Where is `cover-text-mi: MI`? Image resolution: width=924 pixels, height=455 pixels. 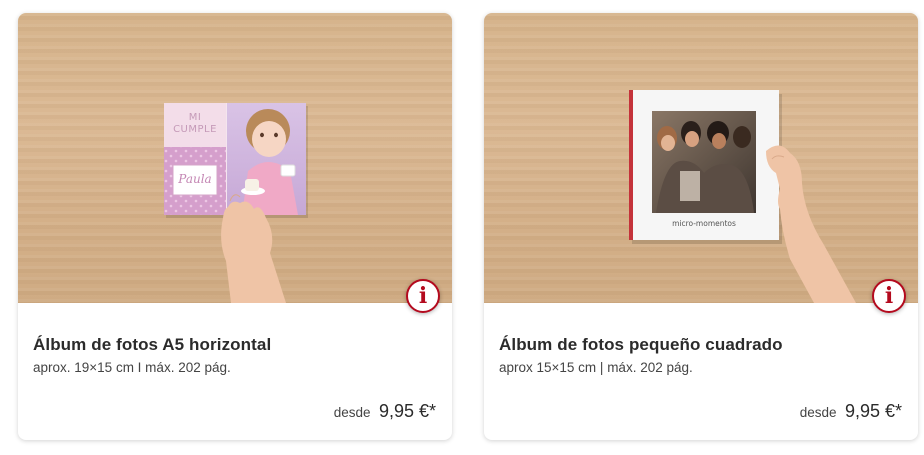
cover-text-mi: MI is located at coordinates (195, 117).